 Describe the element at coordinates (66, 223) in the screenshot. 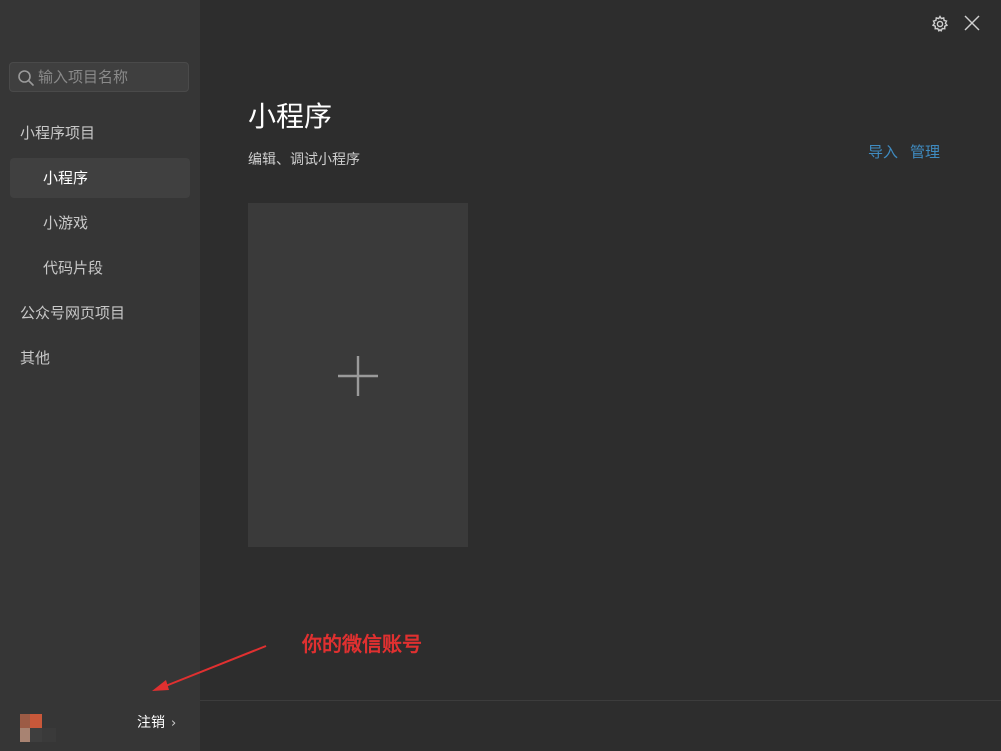

I see `sidebar-item-label: 小游戏` at that location.